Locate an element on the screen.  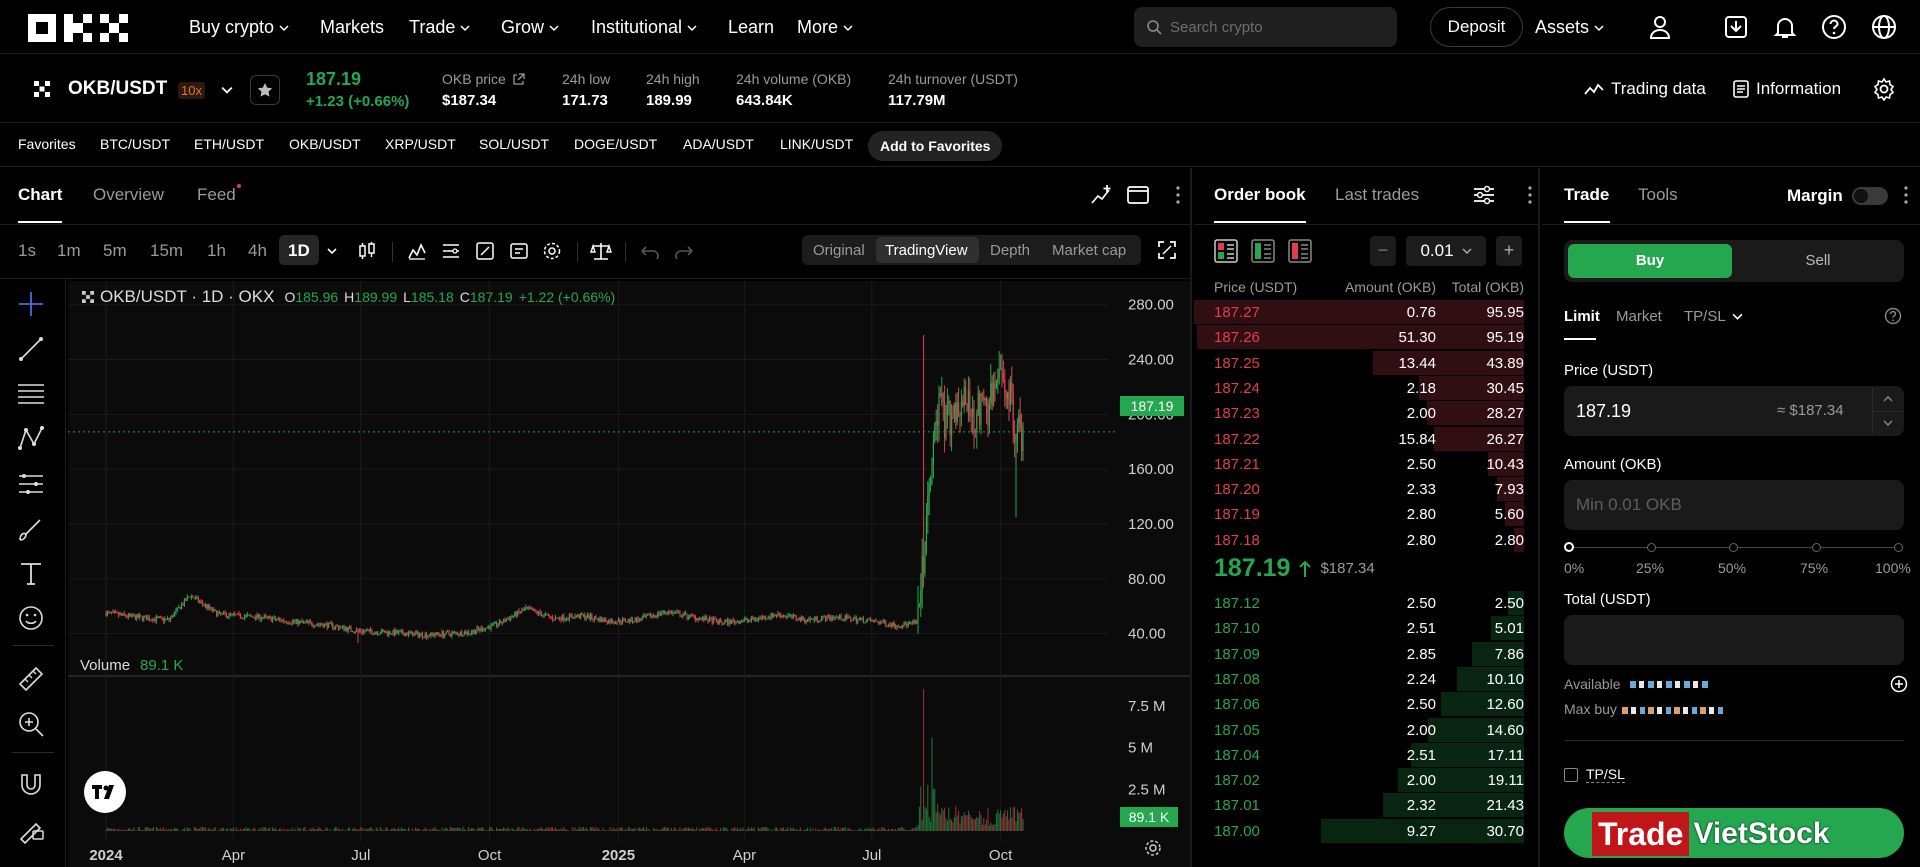
trend-line-icon is located at coordinates (31, 349).